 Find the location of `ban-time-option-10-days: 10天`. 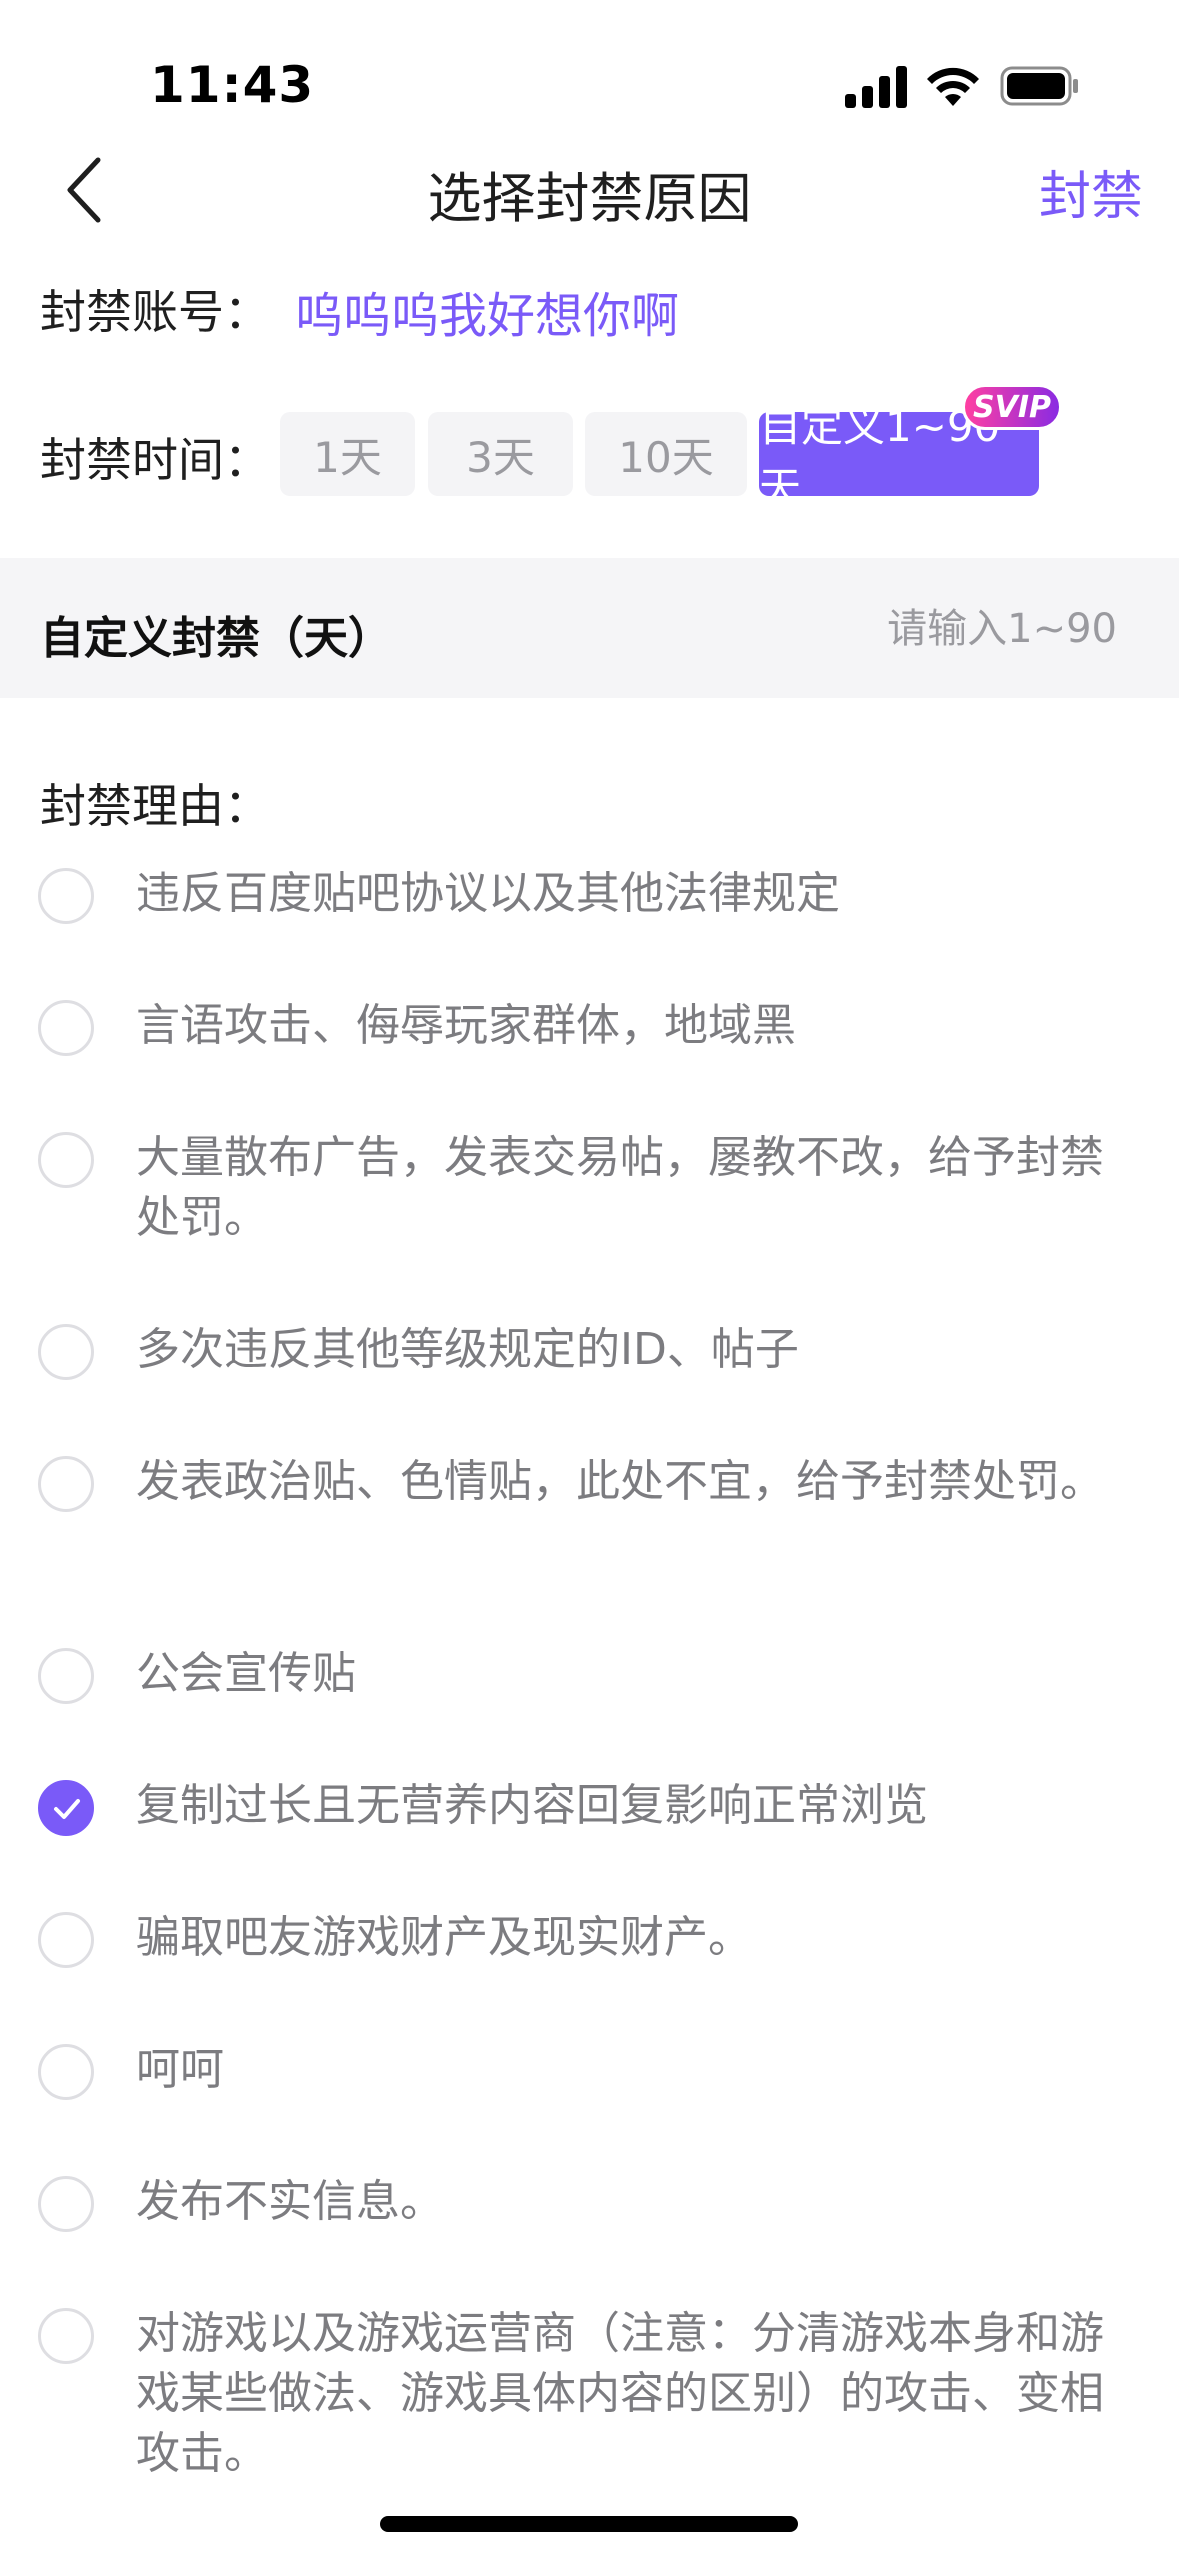

ban-time-option-10-days: 10天 is located at coordinates (666, 454).